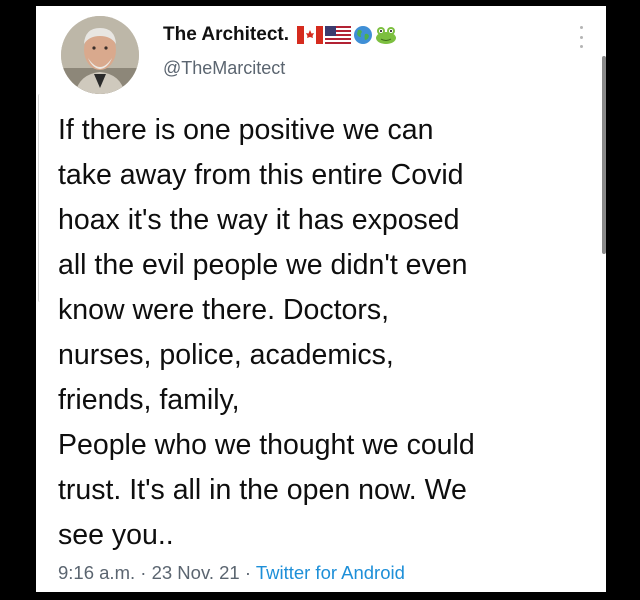  What do you see at coordinates (116, 535) in the screenshot?
I see `tweet-line: see you..` at bounding box center [116, 535].